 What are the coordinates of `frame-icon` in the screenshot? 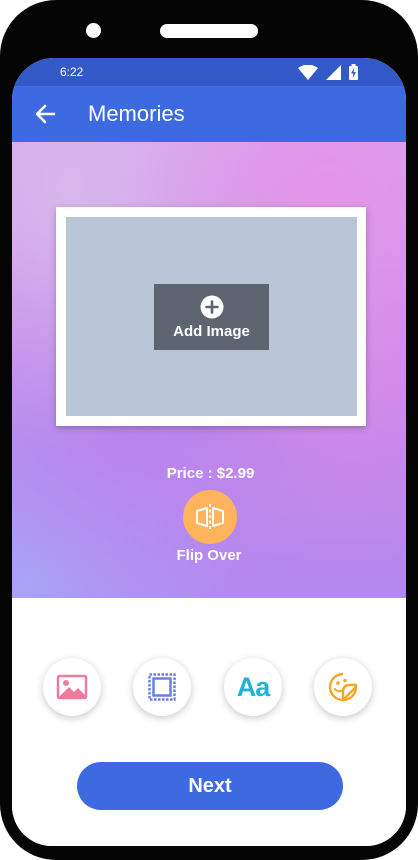 It's located at (162, 687).